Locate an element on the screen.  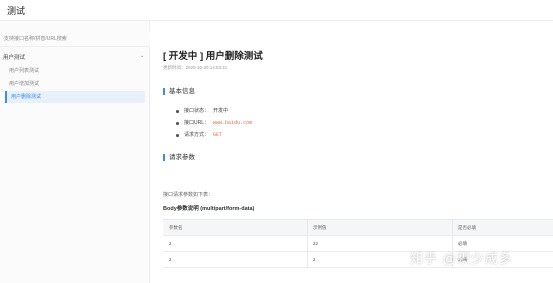
info-label: 接口状态： is located at coordinates (197, 111).